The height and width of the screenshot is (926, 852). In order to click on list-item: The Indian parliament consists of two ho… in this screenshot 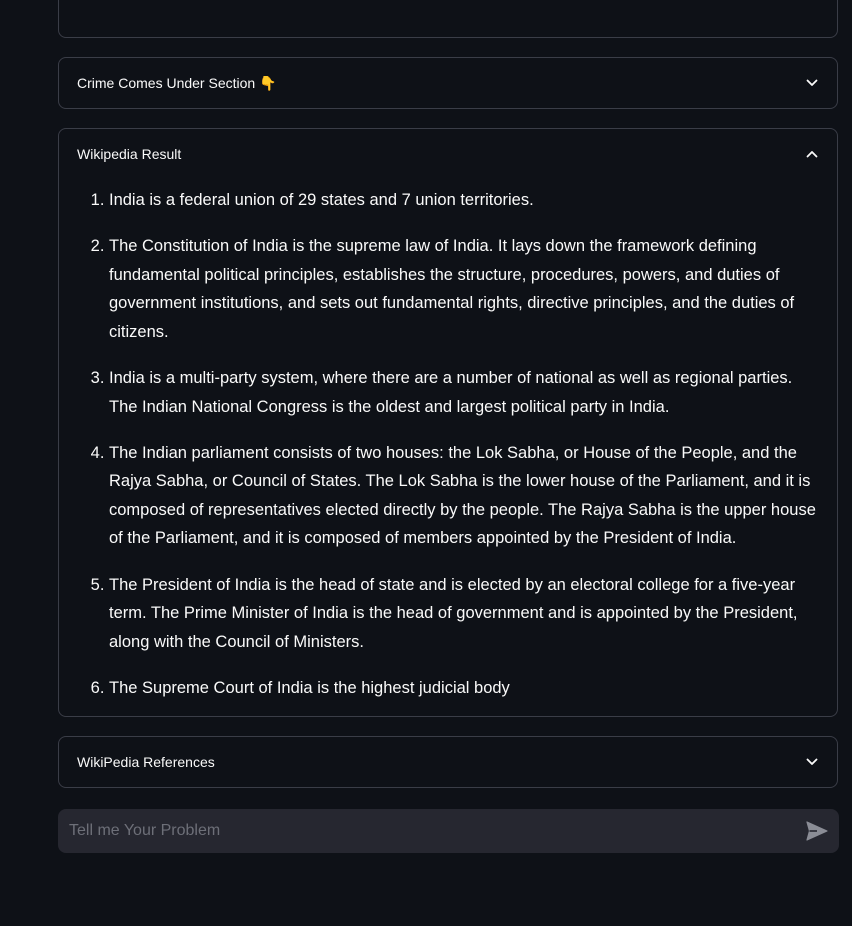, I will do `click(464, 496)`.